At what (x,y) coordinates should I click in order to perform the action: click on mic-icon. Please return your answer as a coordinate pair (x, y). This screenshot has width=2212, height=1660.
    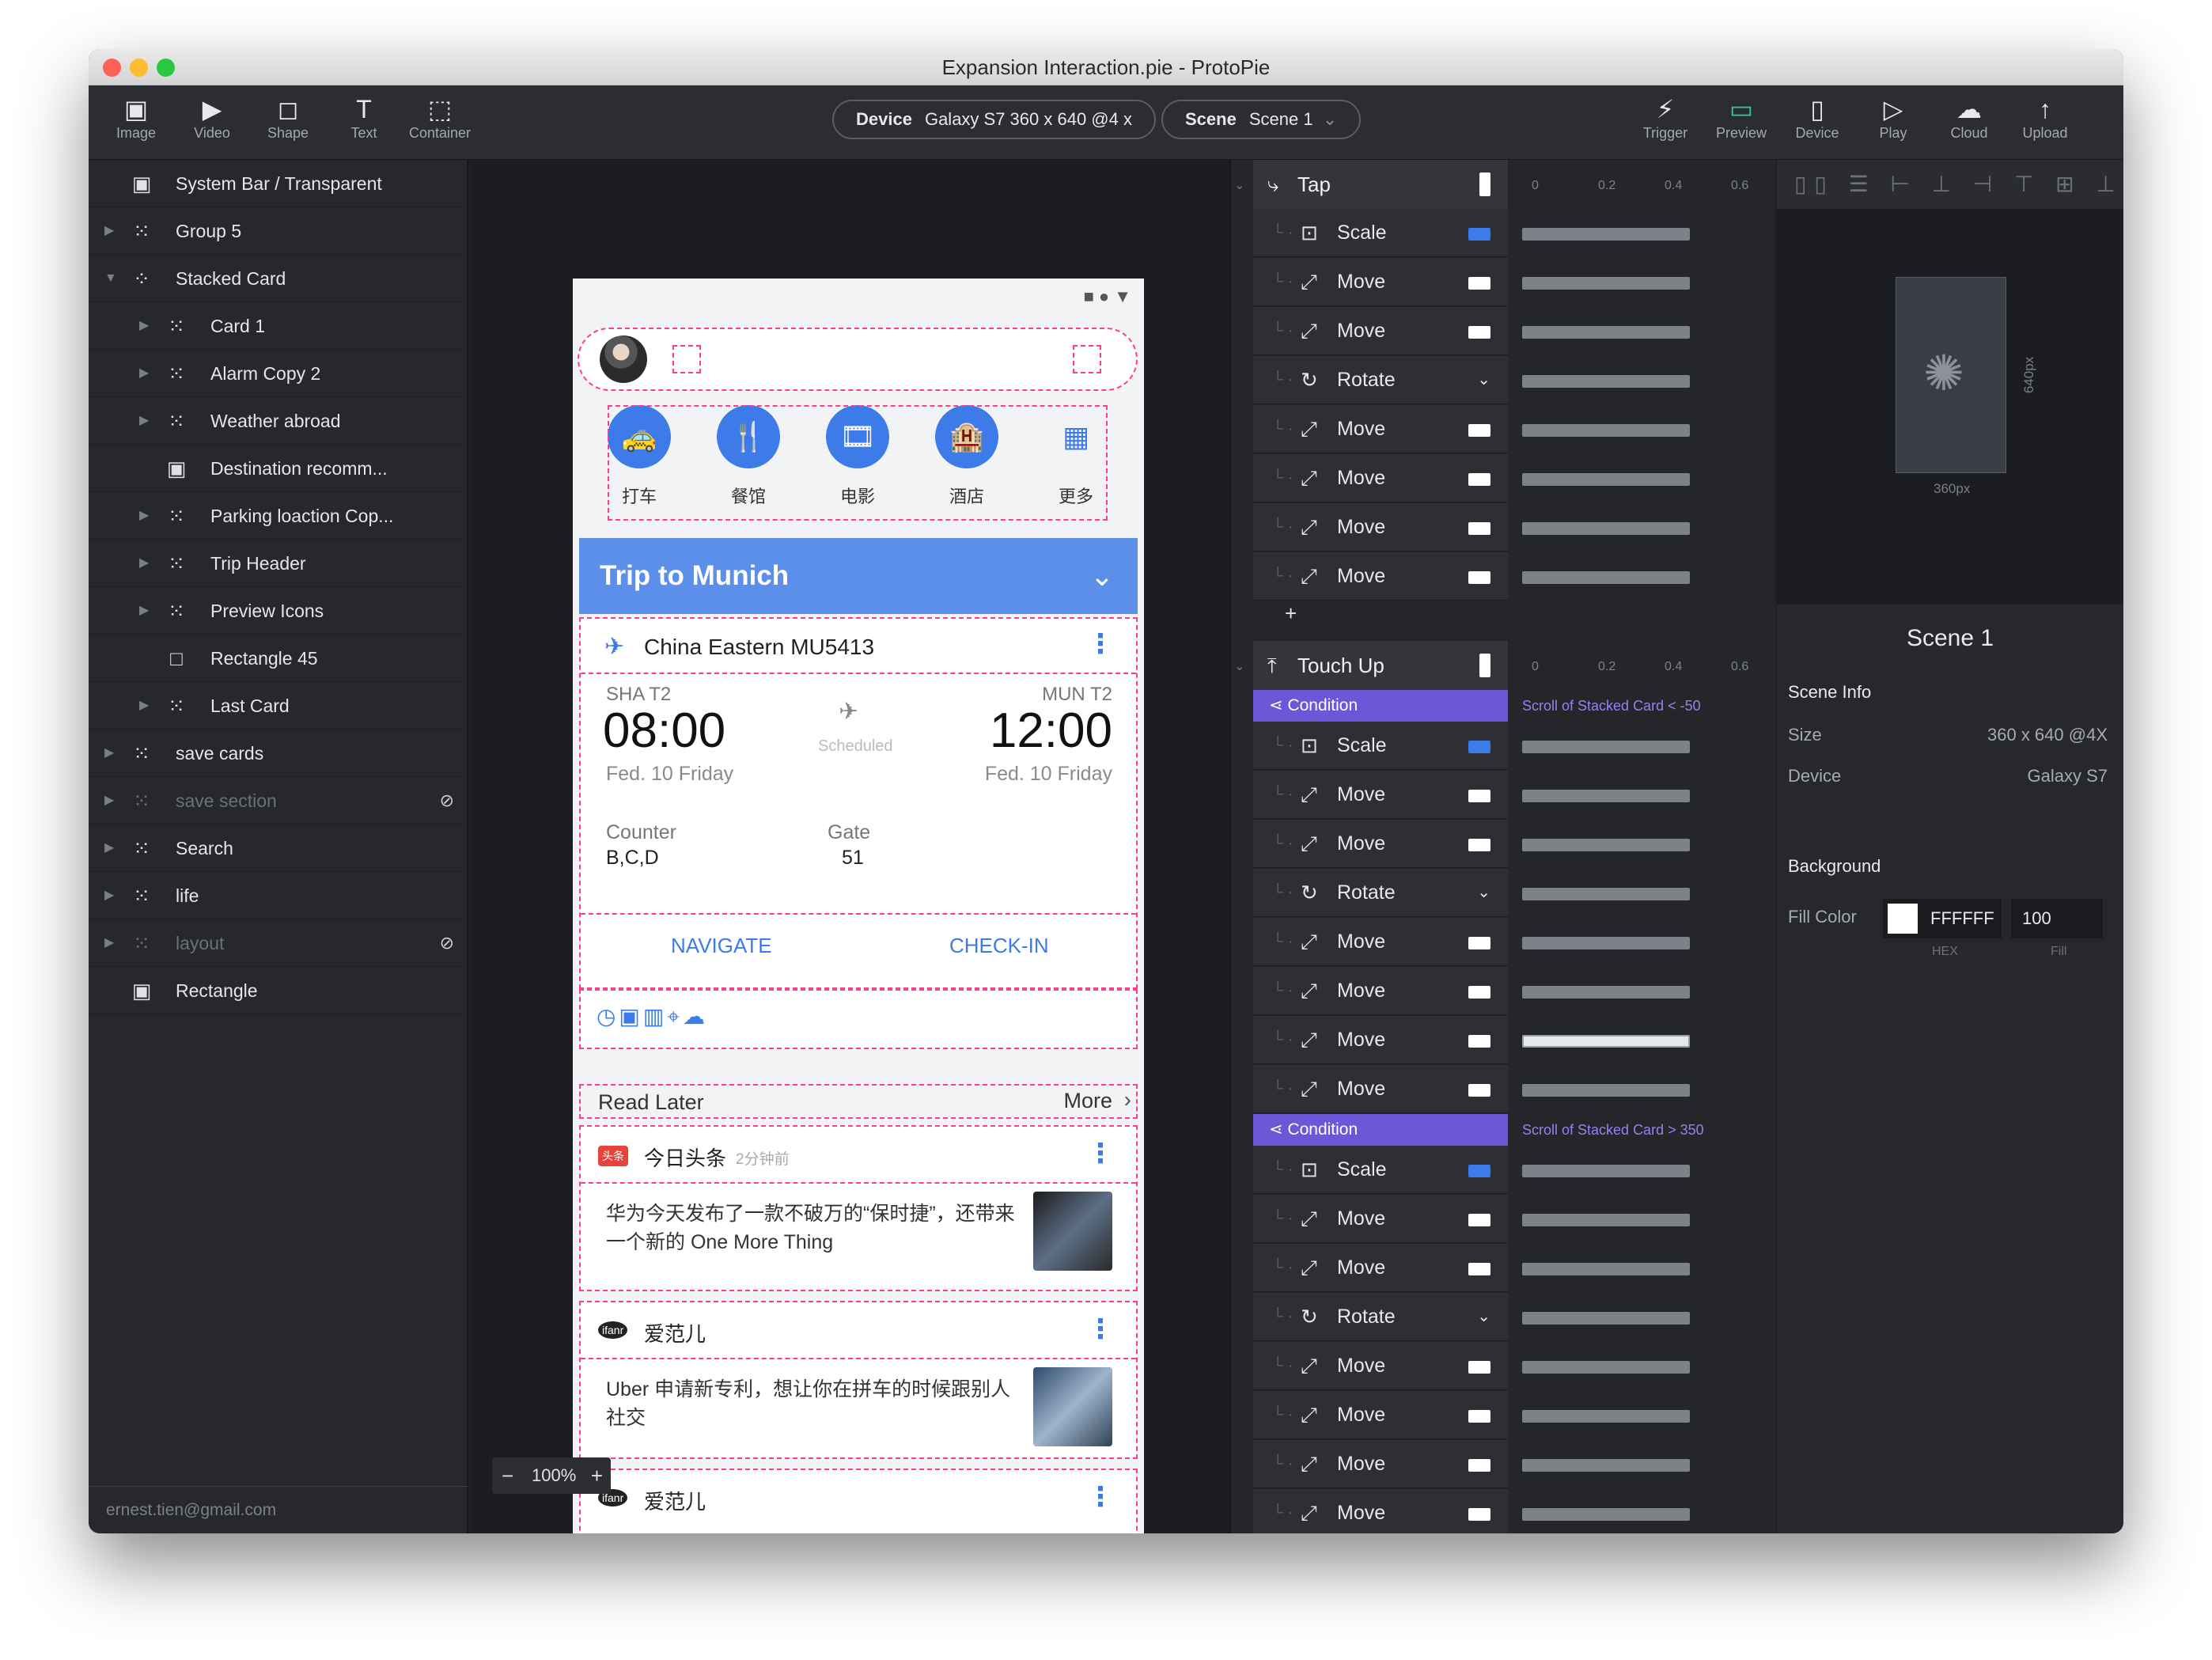
    Looking at the image, I should click on (1087, 359).